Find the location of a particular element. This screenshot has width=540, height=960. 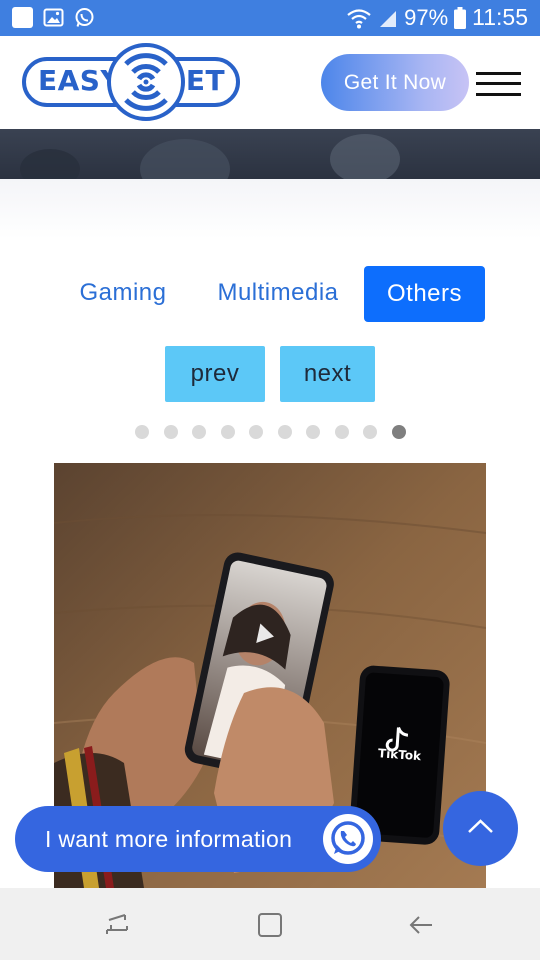

wifi-icon is located at coordinates (359, 18).